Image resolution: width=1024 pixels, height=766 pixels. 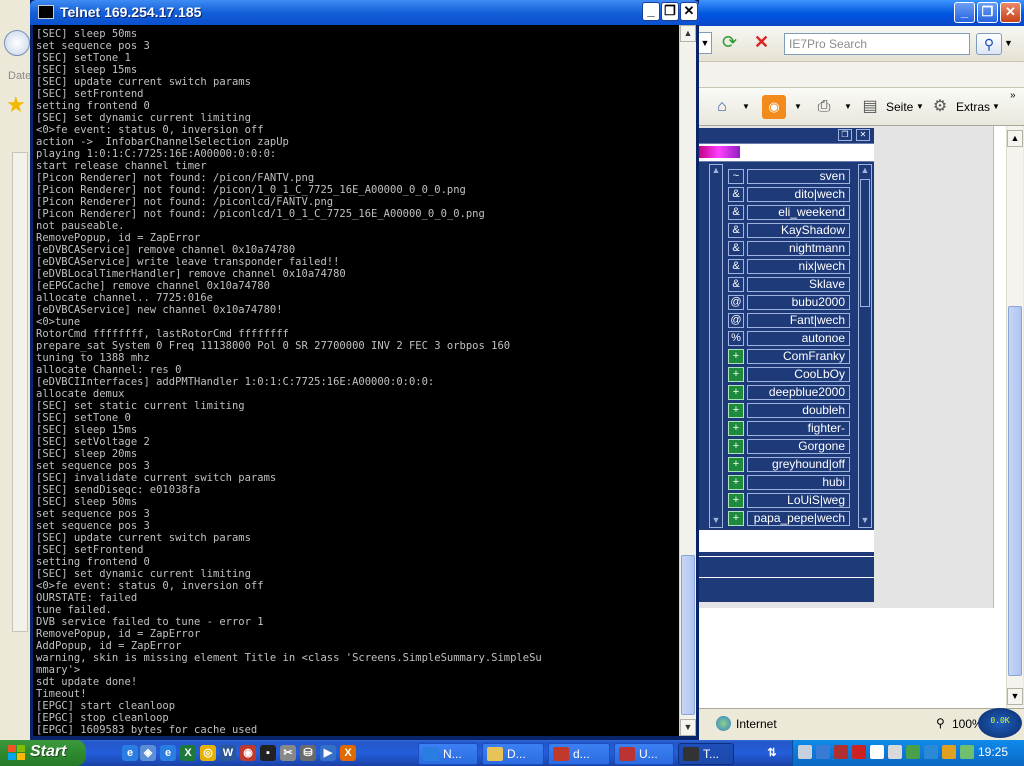 I want to click on chat-user-row: + Gorgone, so click(x=789, y=446).